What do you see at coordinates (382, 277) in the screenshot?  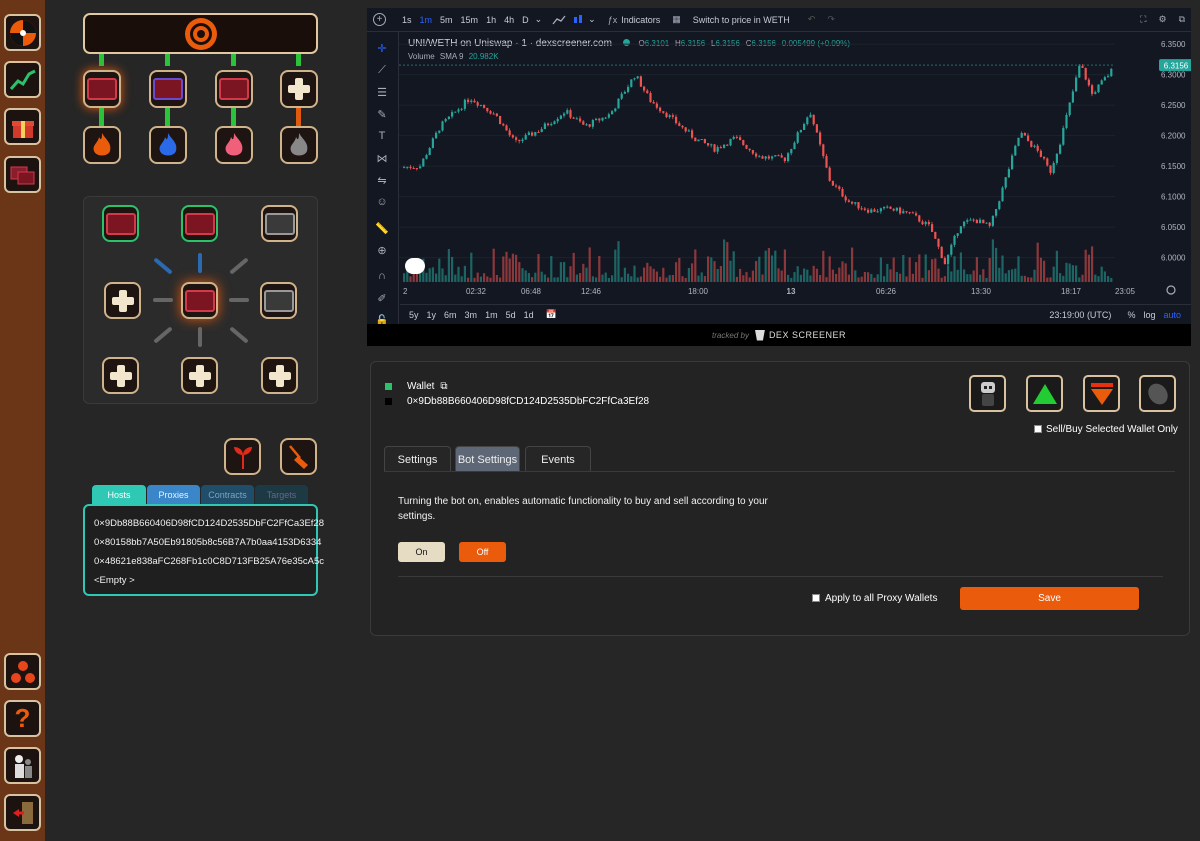 I see `magnet-icon: ∩` at bounding box center [382, 277].